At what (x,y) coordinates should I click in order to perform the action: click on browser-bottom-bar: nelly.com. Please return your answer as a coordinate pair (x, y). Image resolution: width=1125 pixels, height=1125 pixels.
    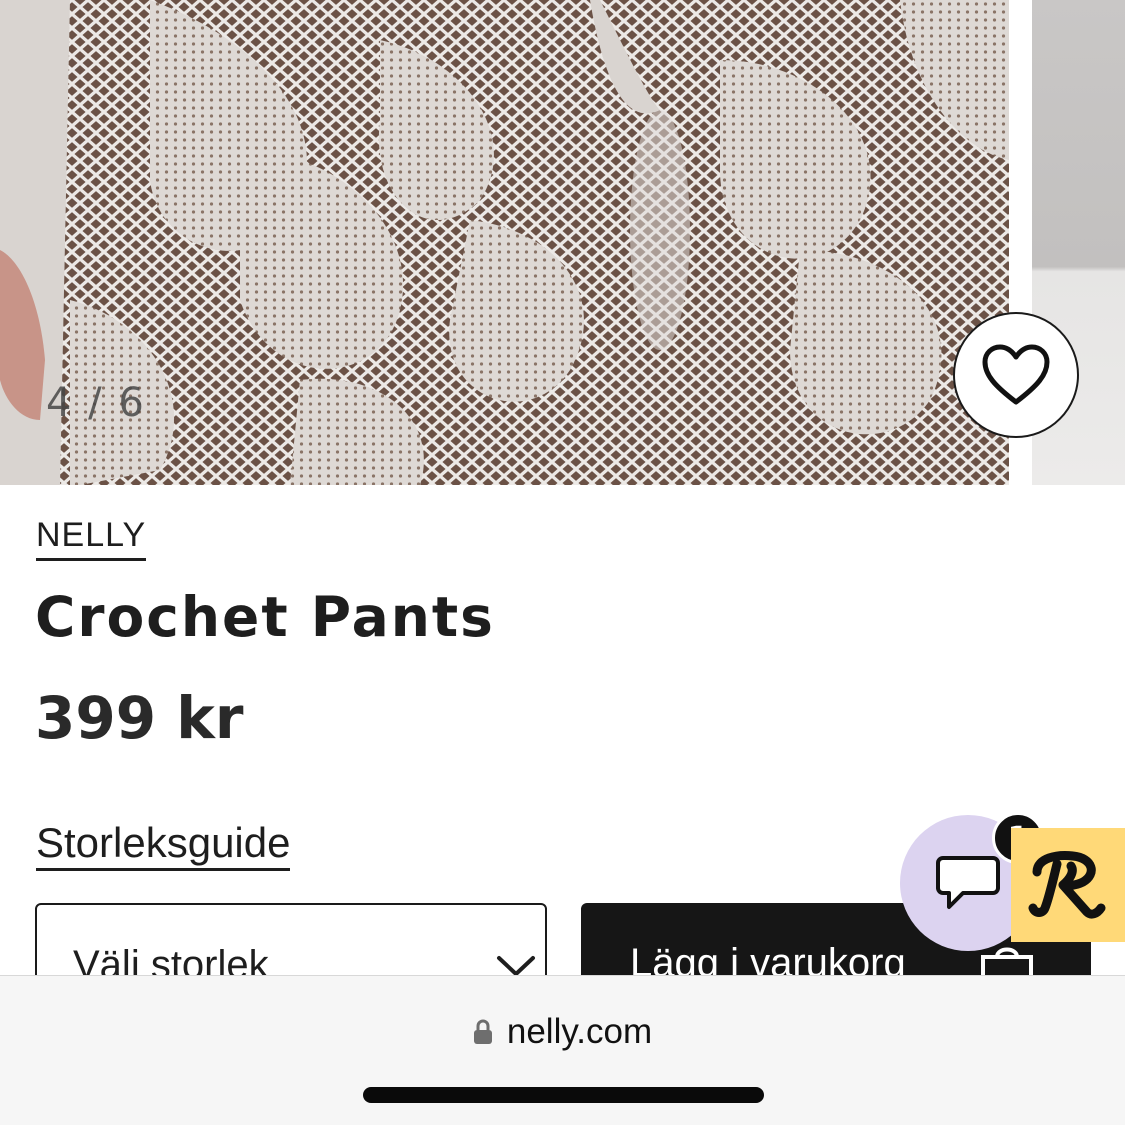
    Looking at the image, I should click on (562, 1050).